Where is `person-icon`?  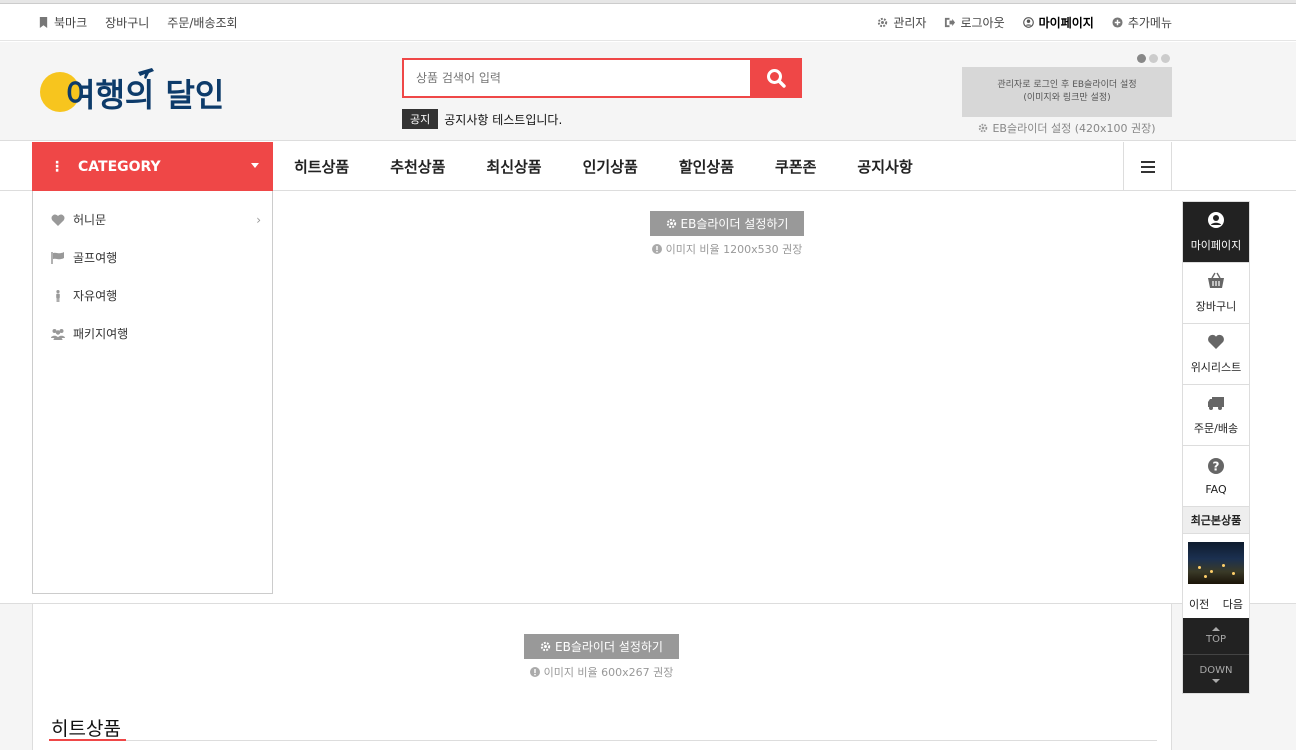
person-icon is located at coordinates (58, 295).